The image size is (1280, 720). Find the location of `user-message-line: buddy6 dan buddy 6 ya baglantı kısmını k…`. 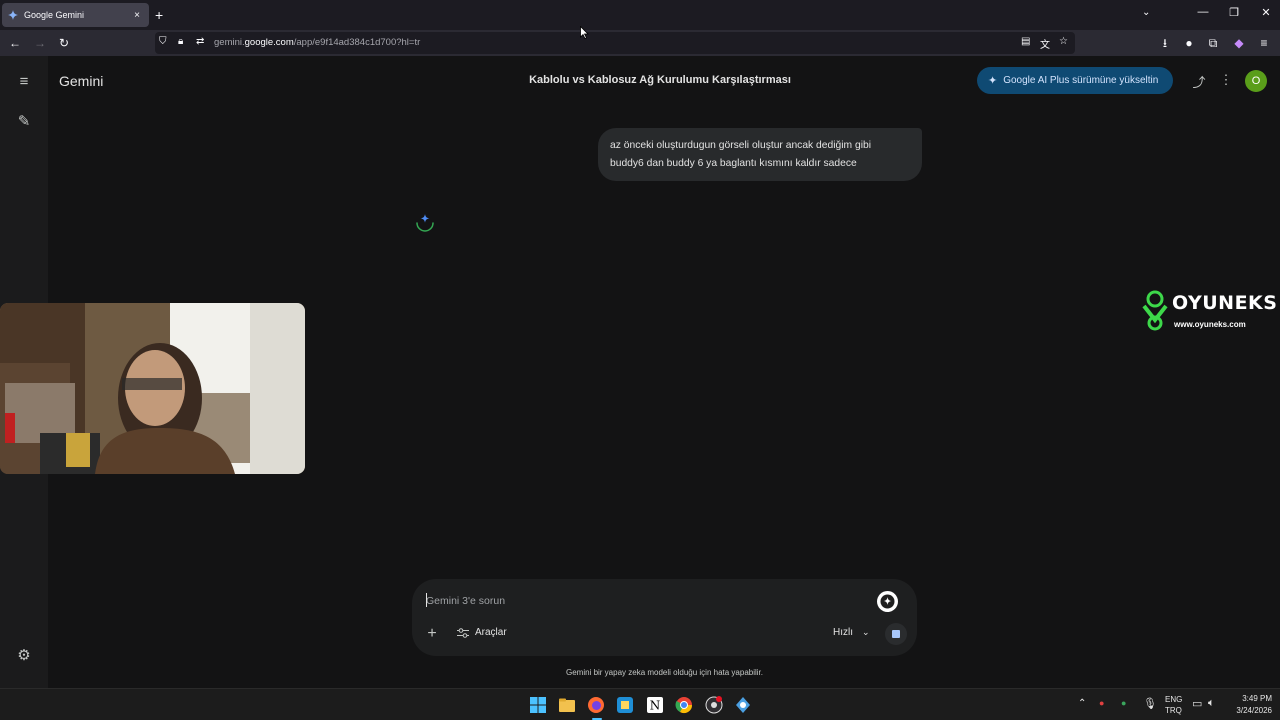

user-message-line: buddy6 dan buddy 6 ya baglantı kısmını k… is located at coordinates (733, 163).